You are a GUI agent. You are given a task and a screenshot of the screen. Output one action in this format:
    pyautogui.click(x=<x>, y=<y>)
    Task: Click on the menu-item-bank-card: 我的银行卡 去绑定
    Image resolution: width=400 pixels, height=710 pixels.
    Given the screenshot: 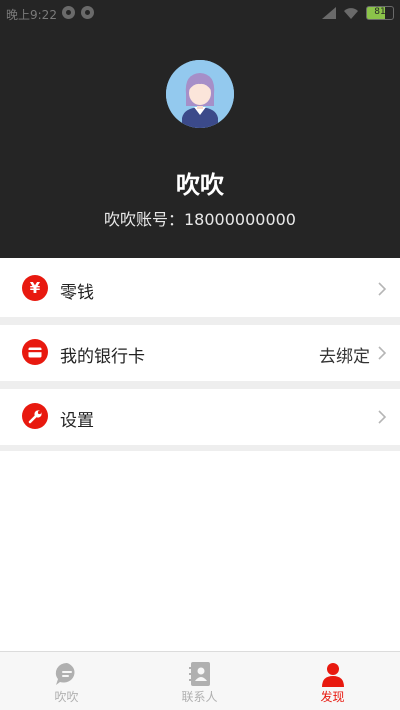 What is the action you would take?
    pyautogui.click(x=200, y=353)
    